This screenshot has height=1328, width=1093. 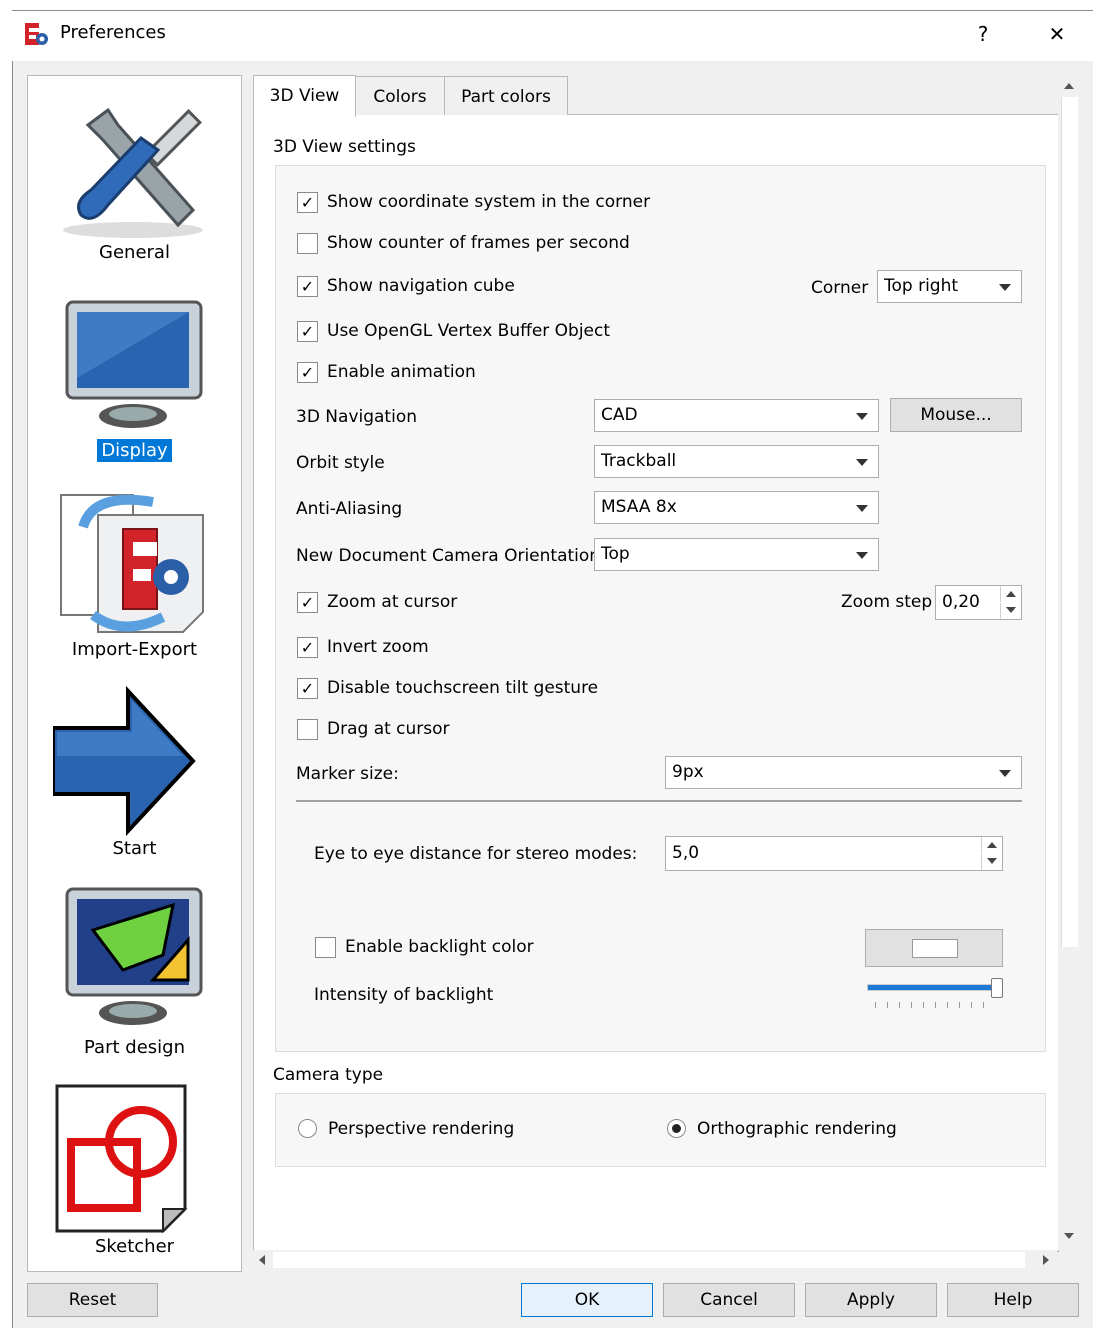 What do you see at coordinates (736, 554) in the screenshot?
I see `camera-orientation-combo: Top` at bounding box center [736, 554].